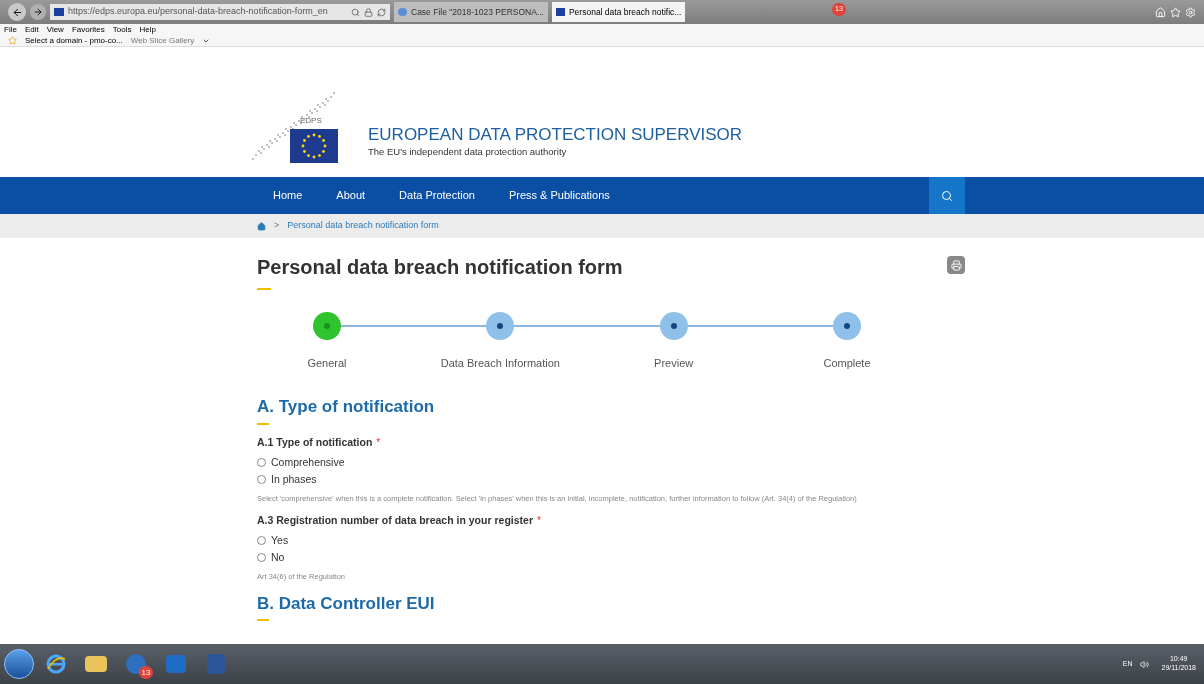 Image resolution: width=1204 pixels, height=684 pixels. I want to click on menu-item: Edit, so click(31, 29).